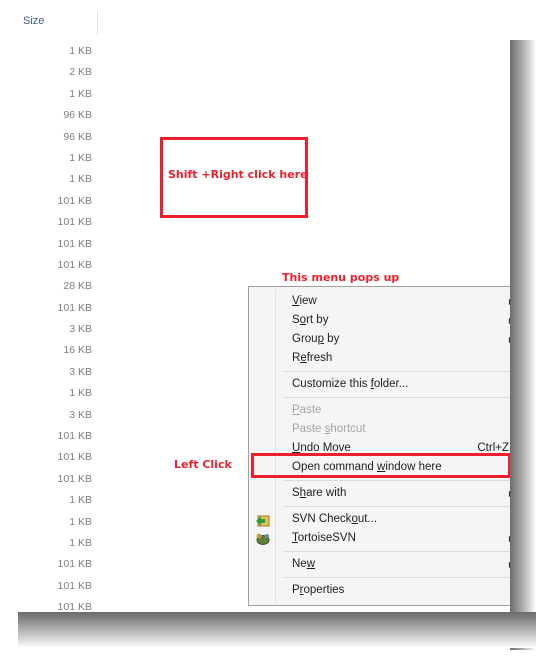 The height and width of the screenshot is (664, 560). Describe the element at coordinates (263, 519) in the screenshot. I see `svn-checkout-icon` at that location.